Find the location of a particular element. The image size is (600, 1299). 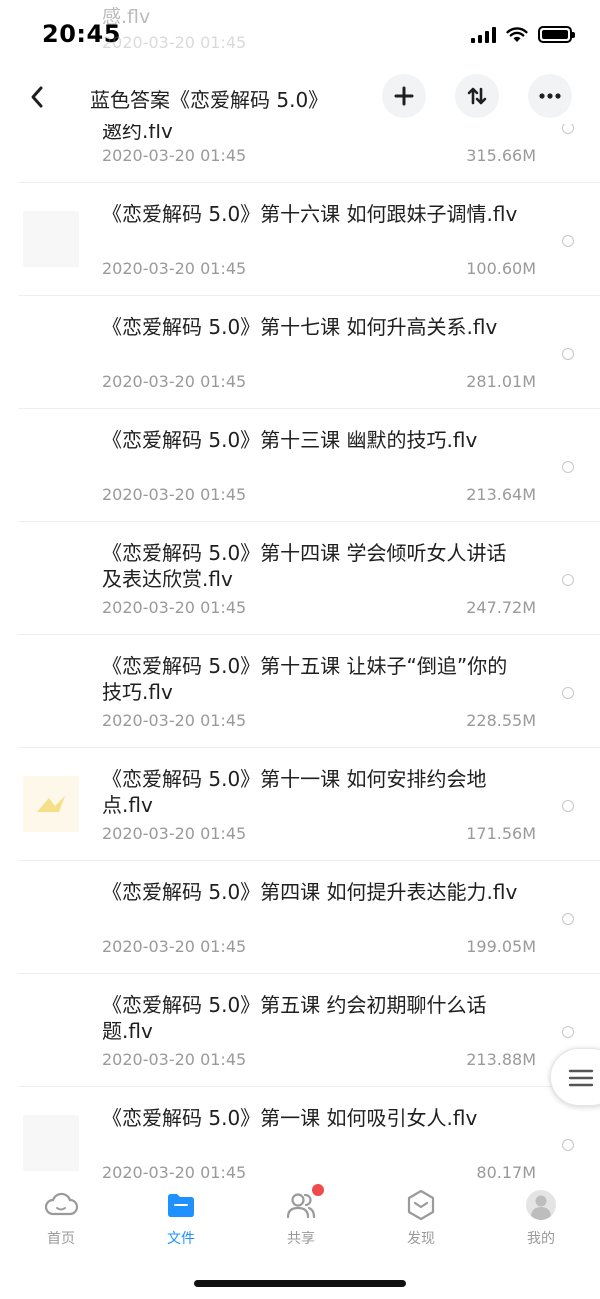

status-time: 20:45 is located at coordinates (81, 34).